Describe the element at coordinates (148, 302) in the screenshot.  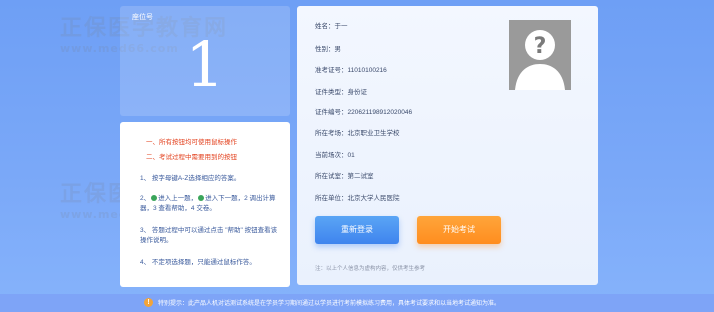
I see `warning-icon: !` at that location.